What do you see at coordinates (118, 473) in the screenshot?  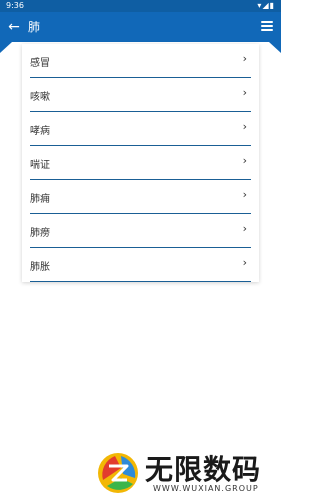 I see `watermark-logo-icon` at bounding box center [118, 473].